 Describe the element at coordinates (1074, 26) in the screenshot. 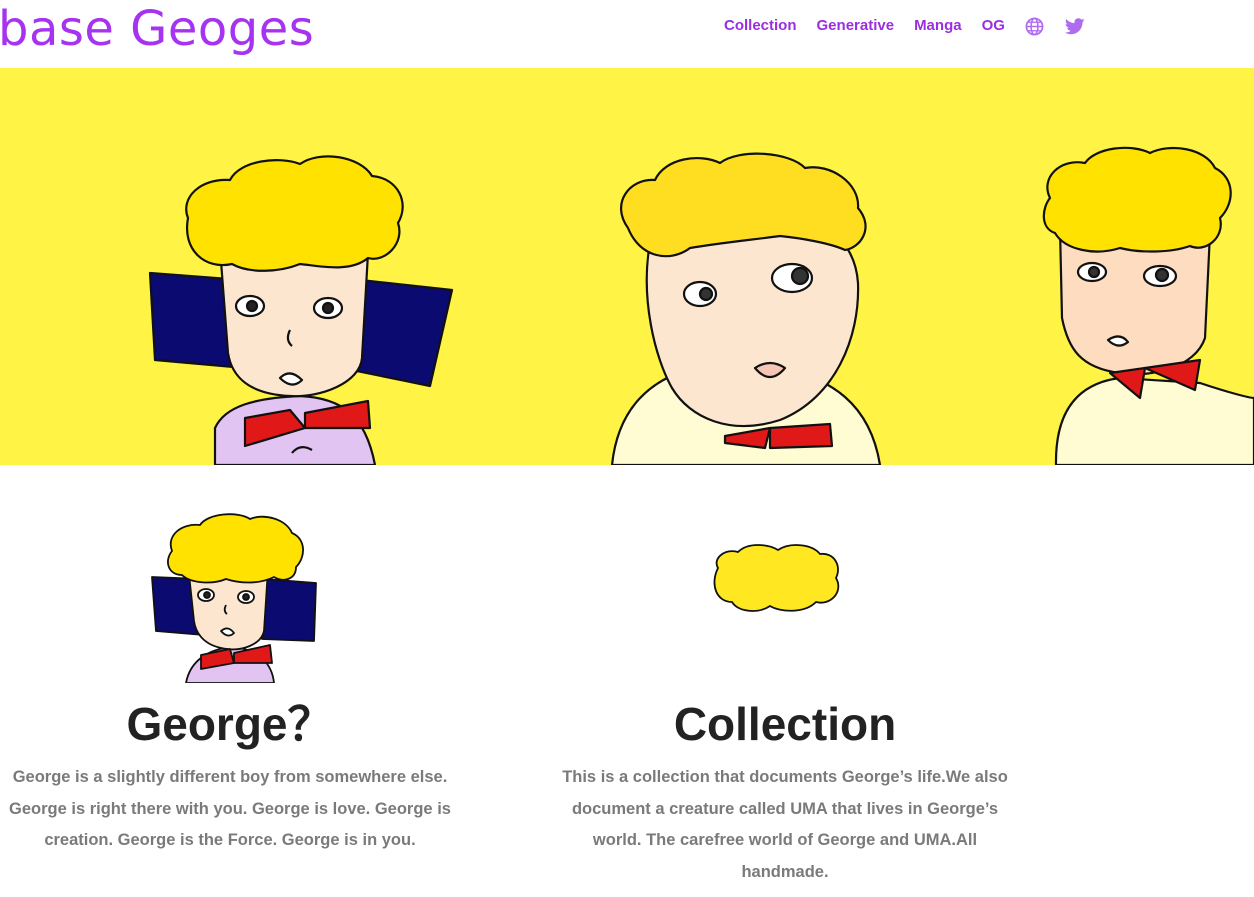

I see `twitter-icon` at that location.